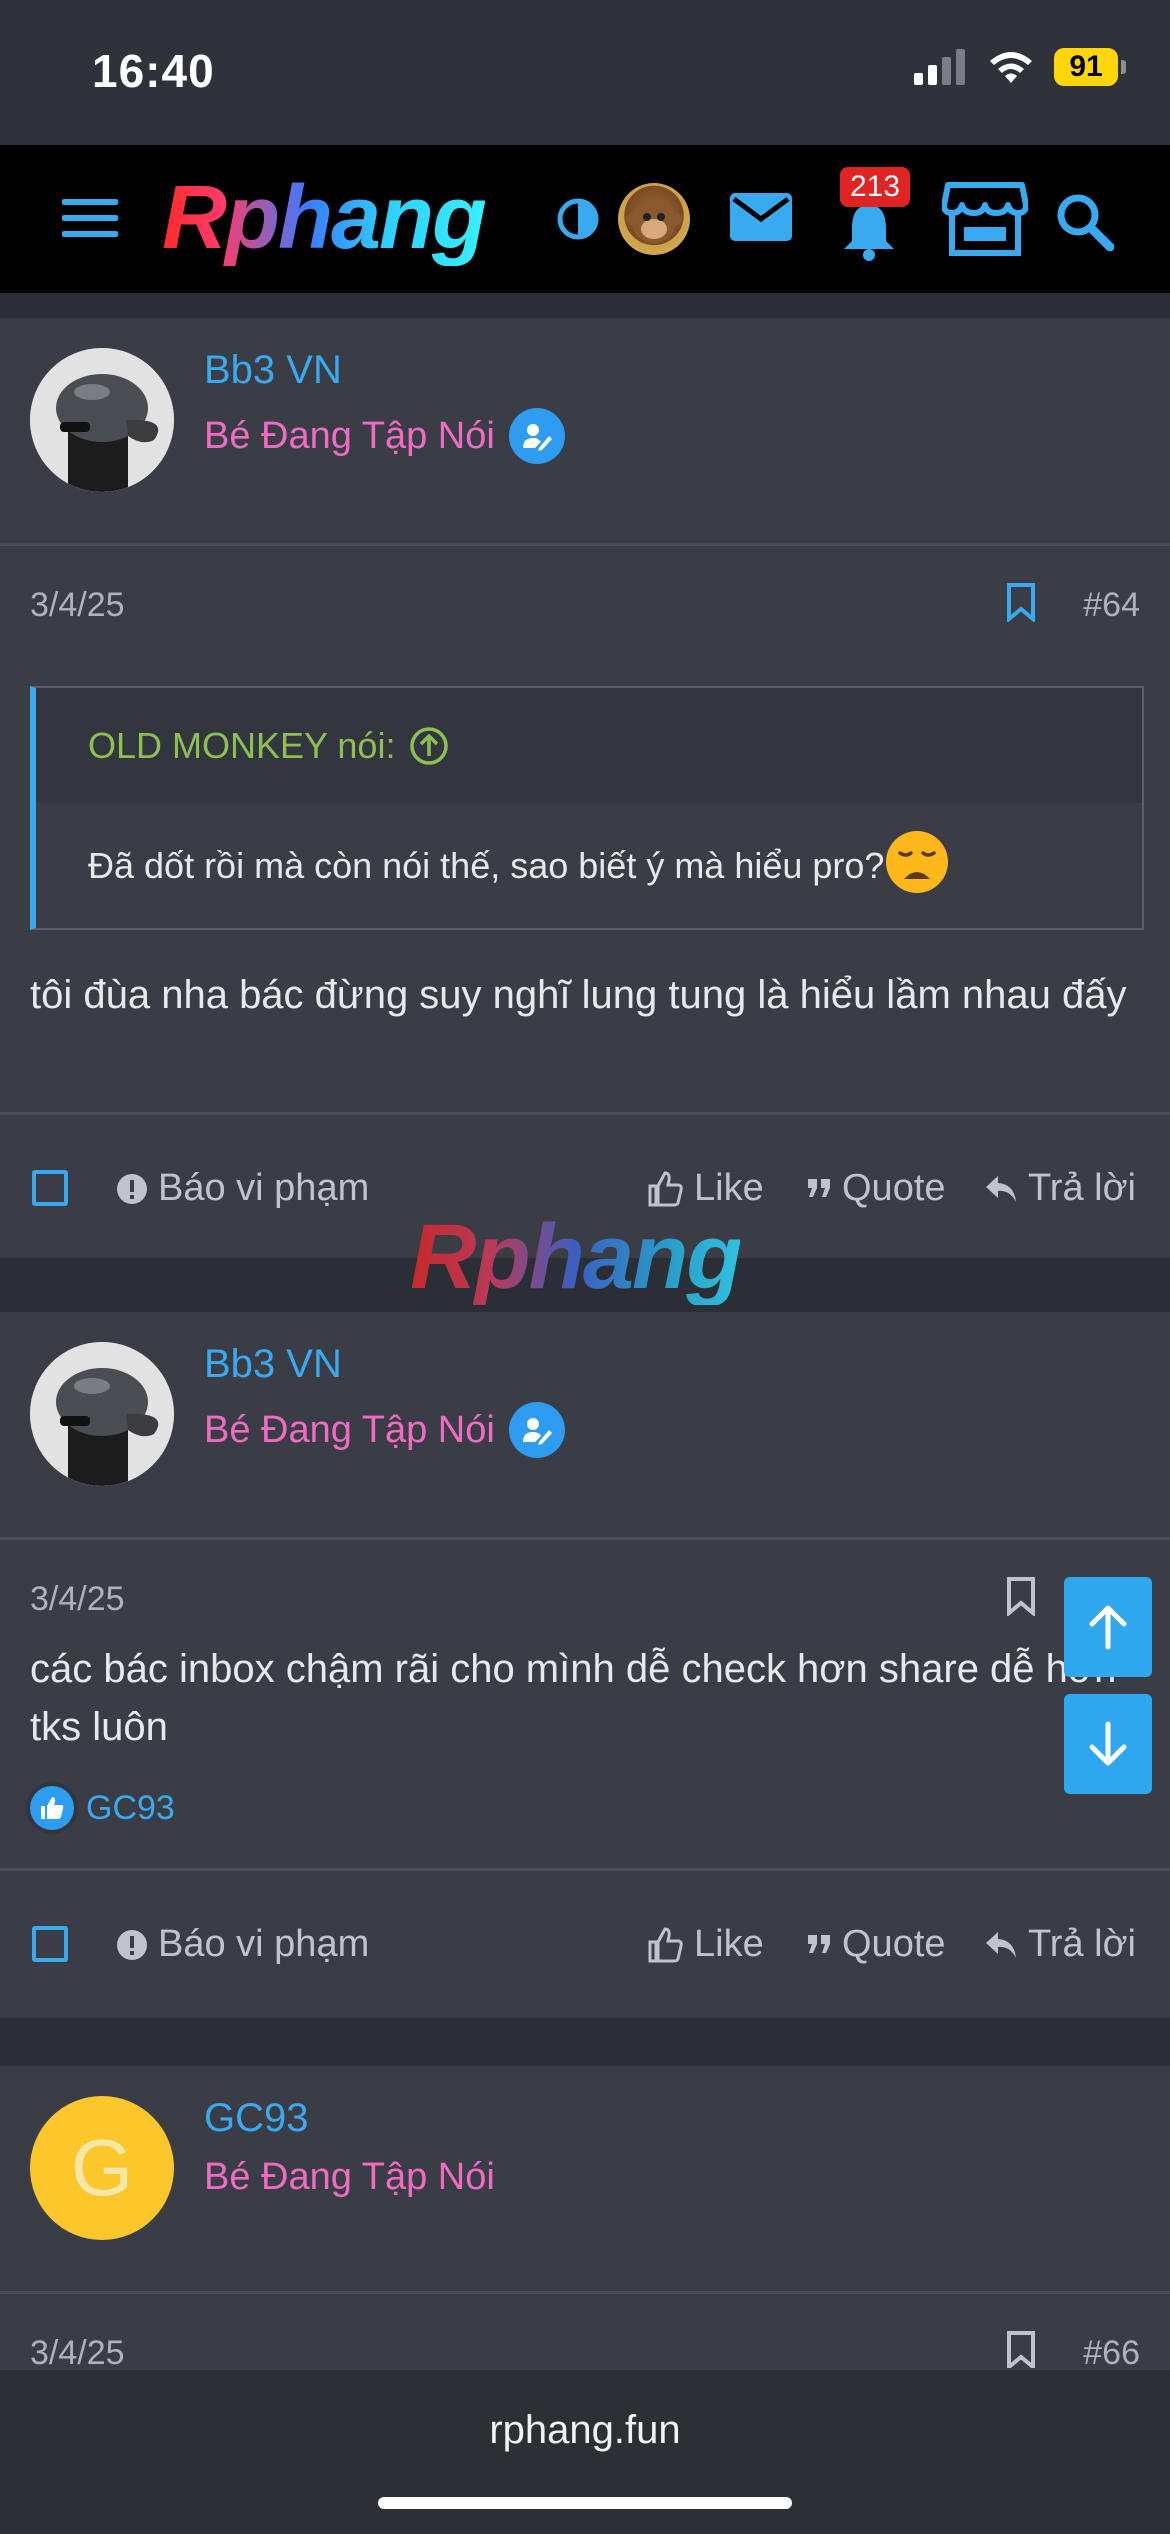  Describe the element at coordinates (130, 1808) in the screenshot. I see `liked-by-user: GC93` at that location.